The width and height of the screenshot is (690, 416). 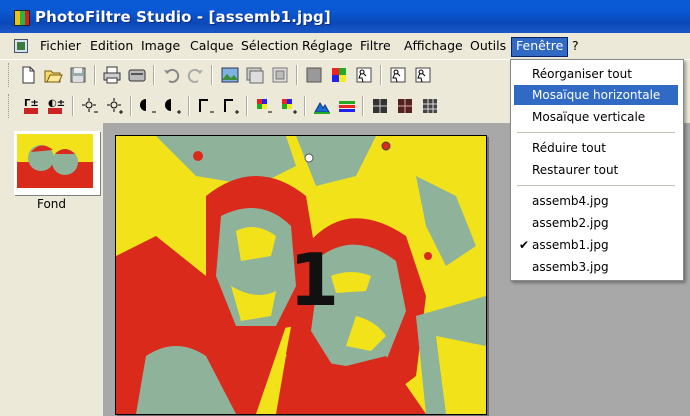 I want to click on scan-icon, so click(x=137, y=75).